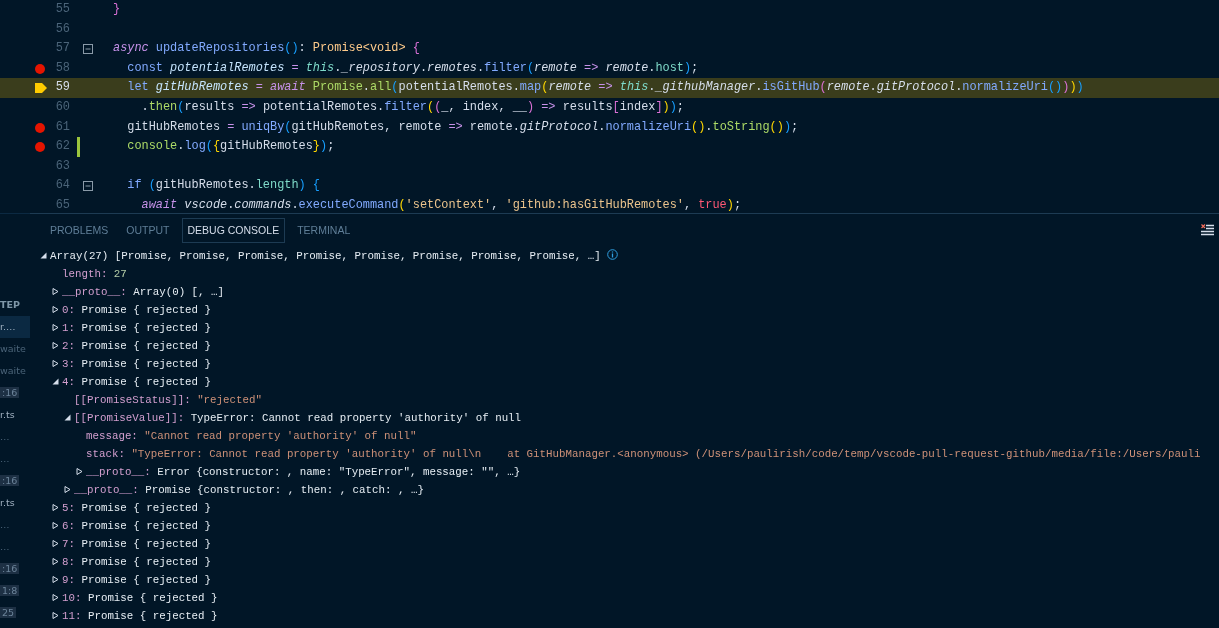  Describe the element at coordinates (62, 147) in the screenshot. I see `line-number: 62` at that location.